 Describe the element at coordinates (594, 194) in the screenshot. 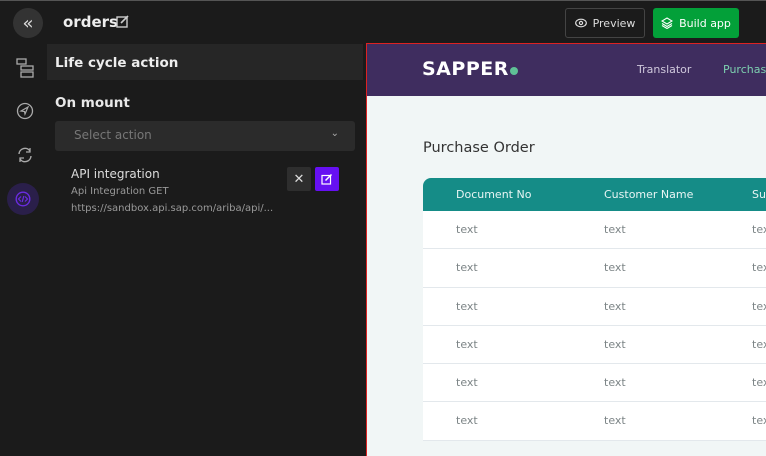

I see `table-header: Document No Customer Name Sup` at that location.